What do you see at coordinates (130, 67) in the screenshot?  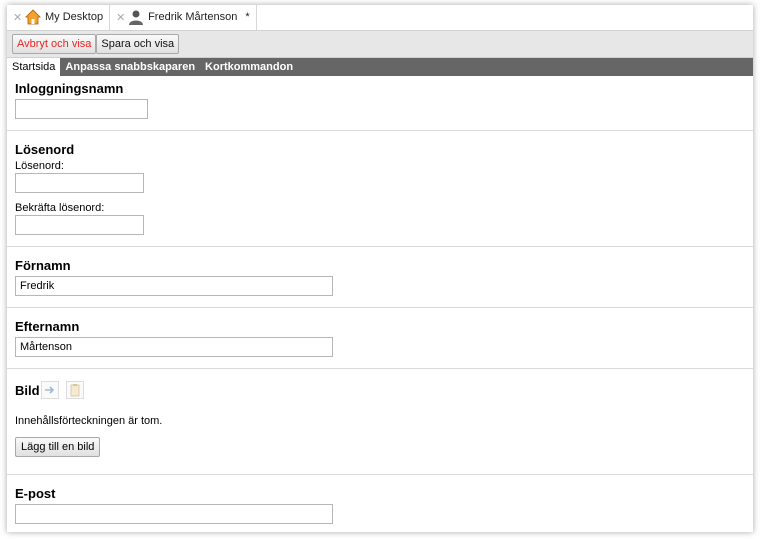 I see `tab-anpassa-snabbskaparen: Anpassa snabbskaparen` at bounding box center [130, 67].